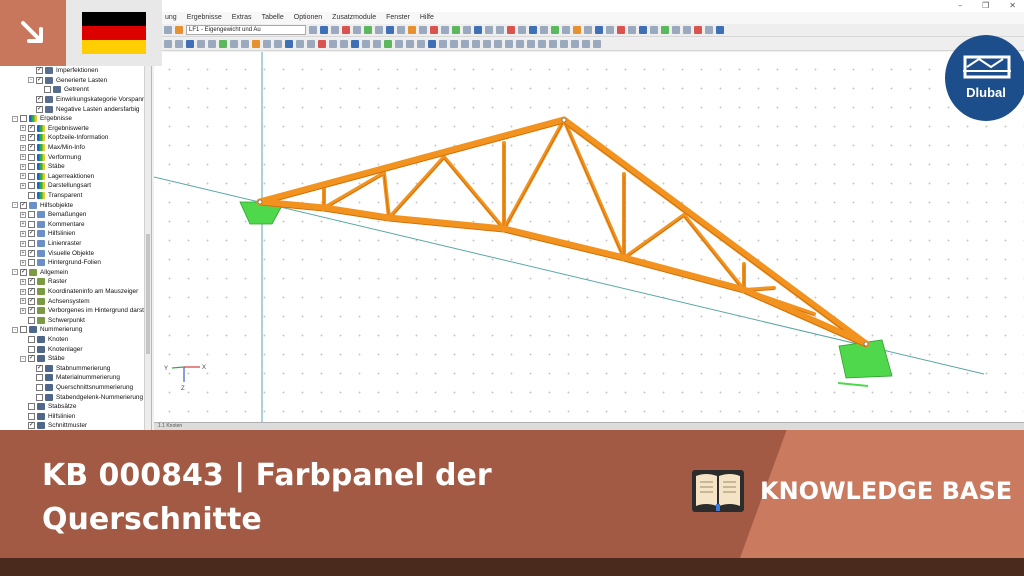 The width and height of the screenshot is (1024, 576). I want to click on menu-item-window: Fenster, so click(398, 18).